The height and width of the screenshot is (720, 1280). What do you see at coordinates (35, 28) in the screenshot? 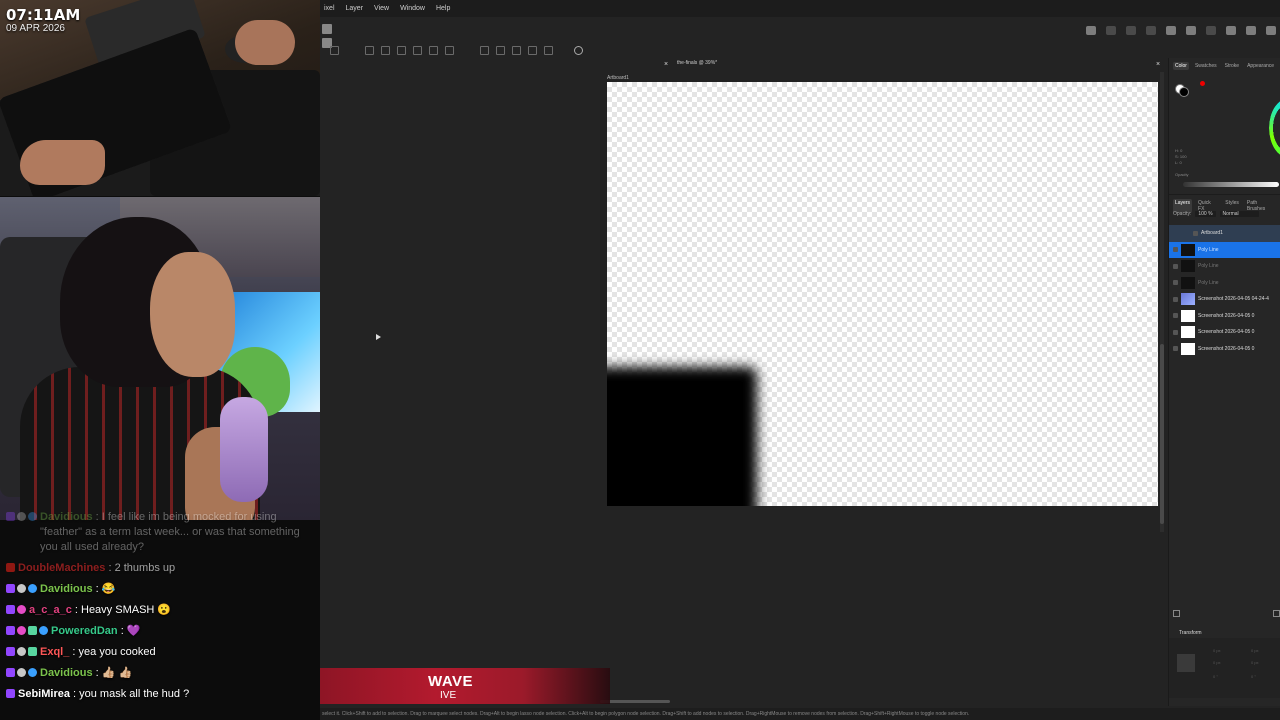
I see `clock-date: 09 APR 2026` at bounding box center [35, 28].